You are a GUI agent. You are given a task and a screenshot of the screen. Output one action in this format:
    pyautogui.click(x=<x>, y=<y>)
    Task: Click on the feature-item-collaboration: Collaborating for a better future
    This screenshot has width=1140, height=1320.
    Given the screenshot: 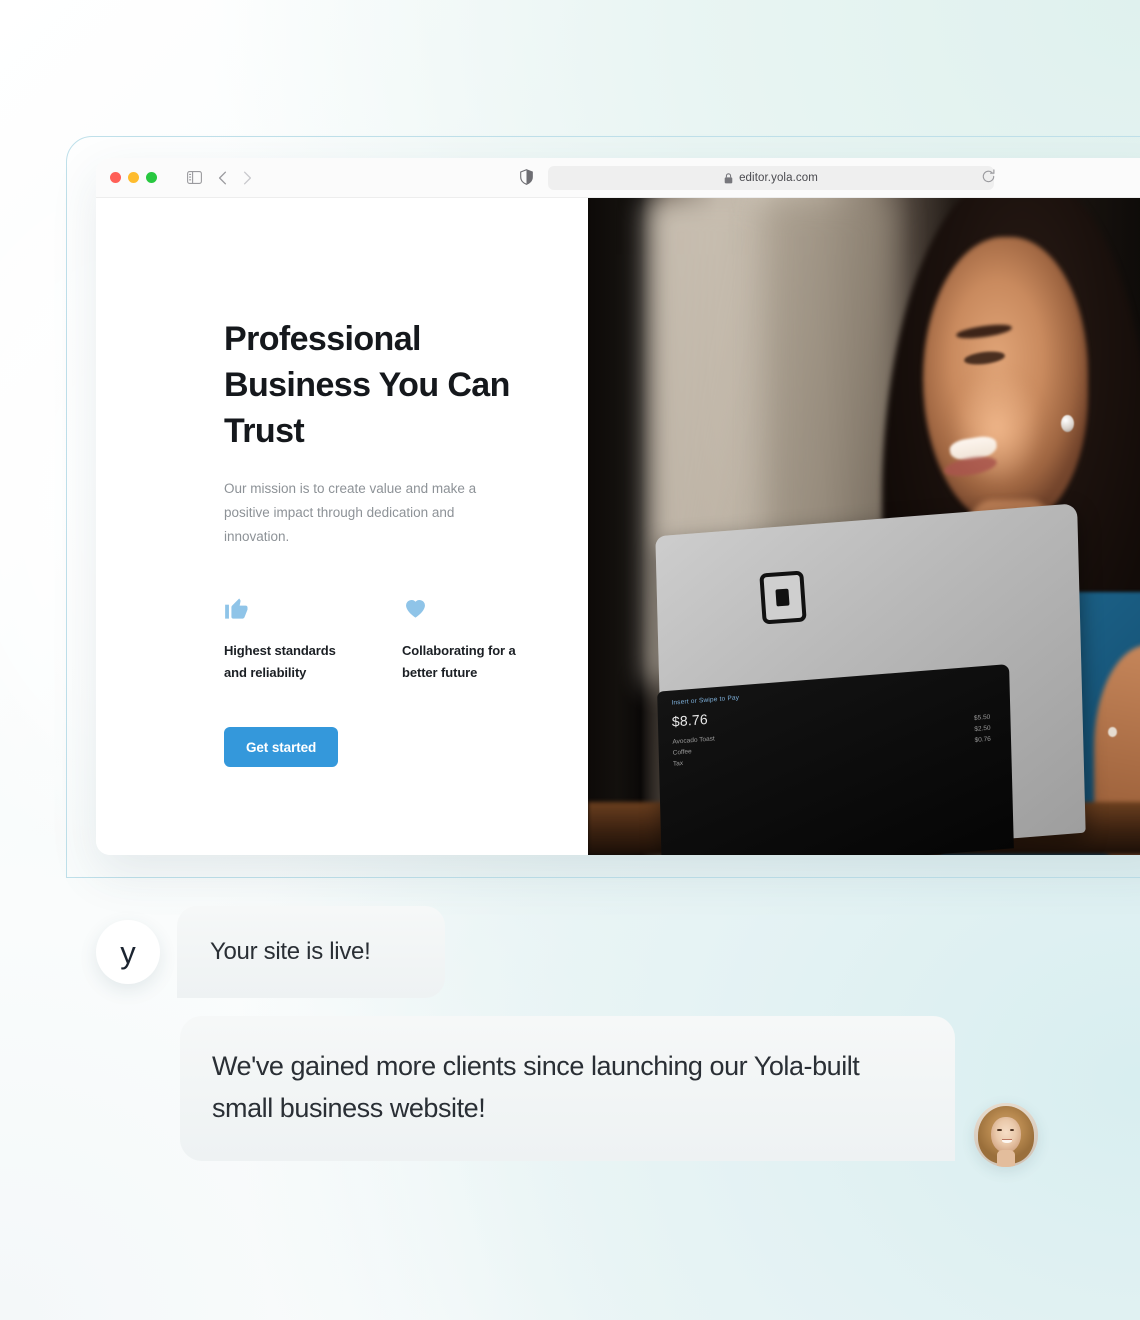 What is the action you would take?
    pyautogui.click(x=463, y=637)
    